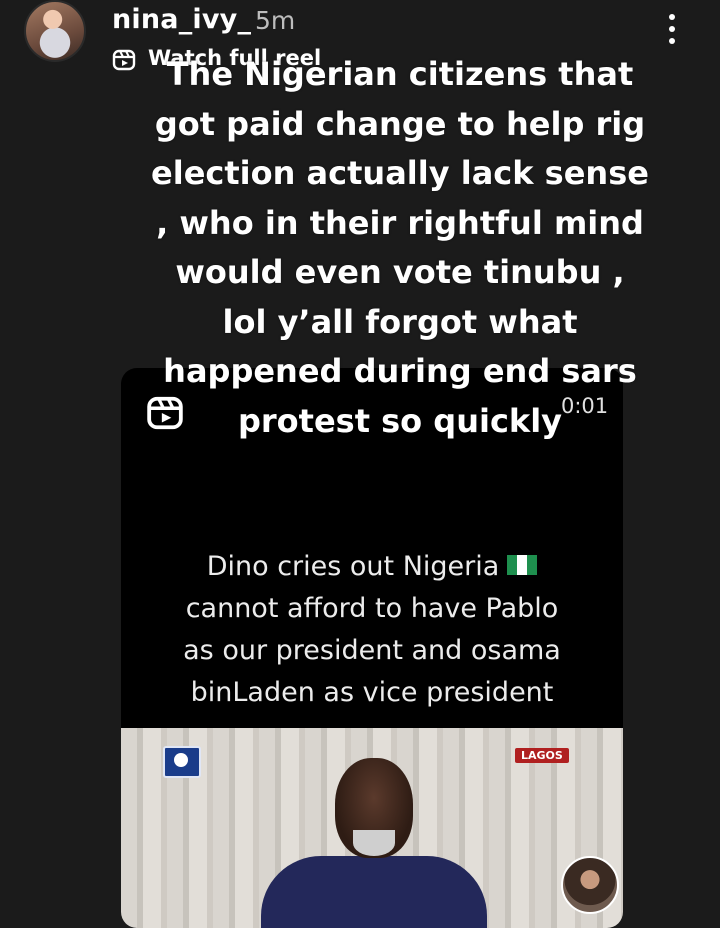  I want to click on channel-logo-icon, so click(182, 762).